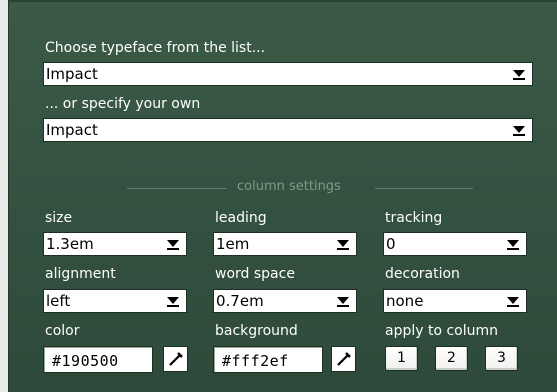 The width and height of the screenshot is (557, 392). I want to click on tracking-label: tracking, so click(414, 218).